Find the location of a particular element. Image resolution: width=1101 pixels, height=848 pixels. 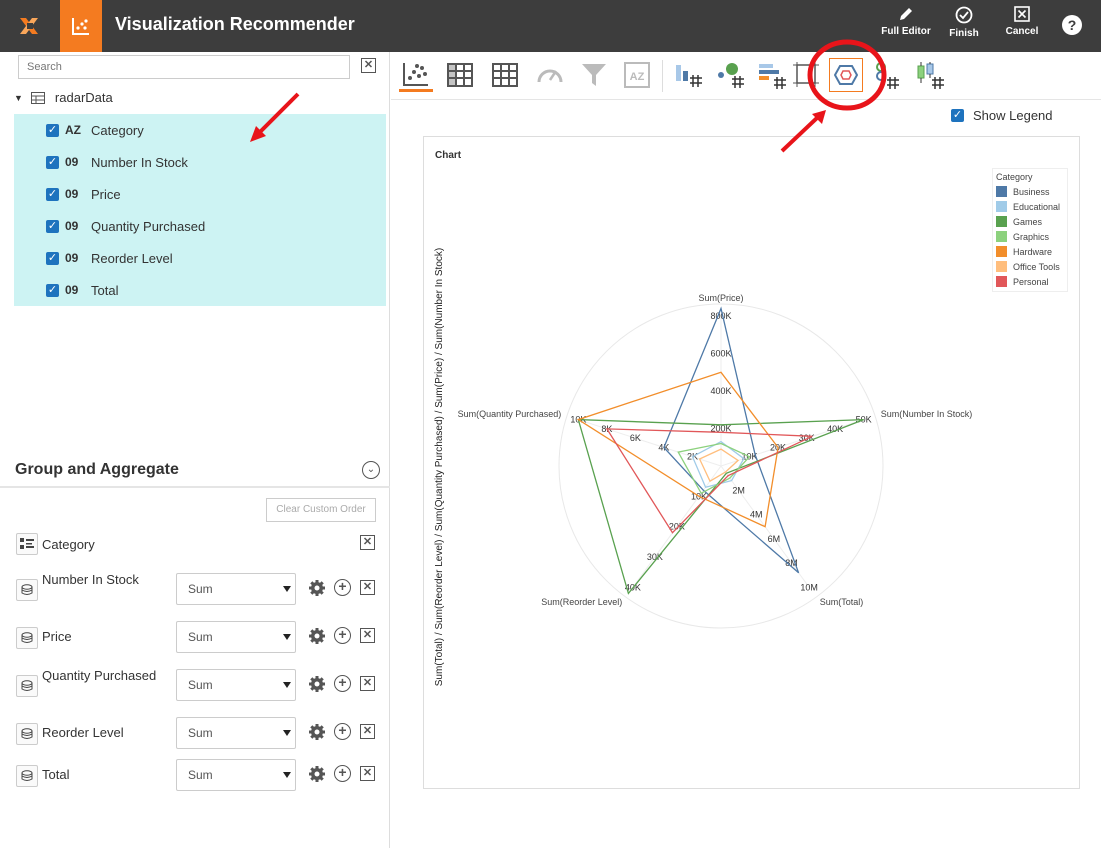

chain-chart-icon is located at coordinates (886, 75).